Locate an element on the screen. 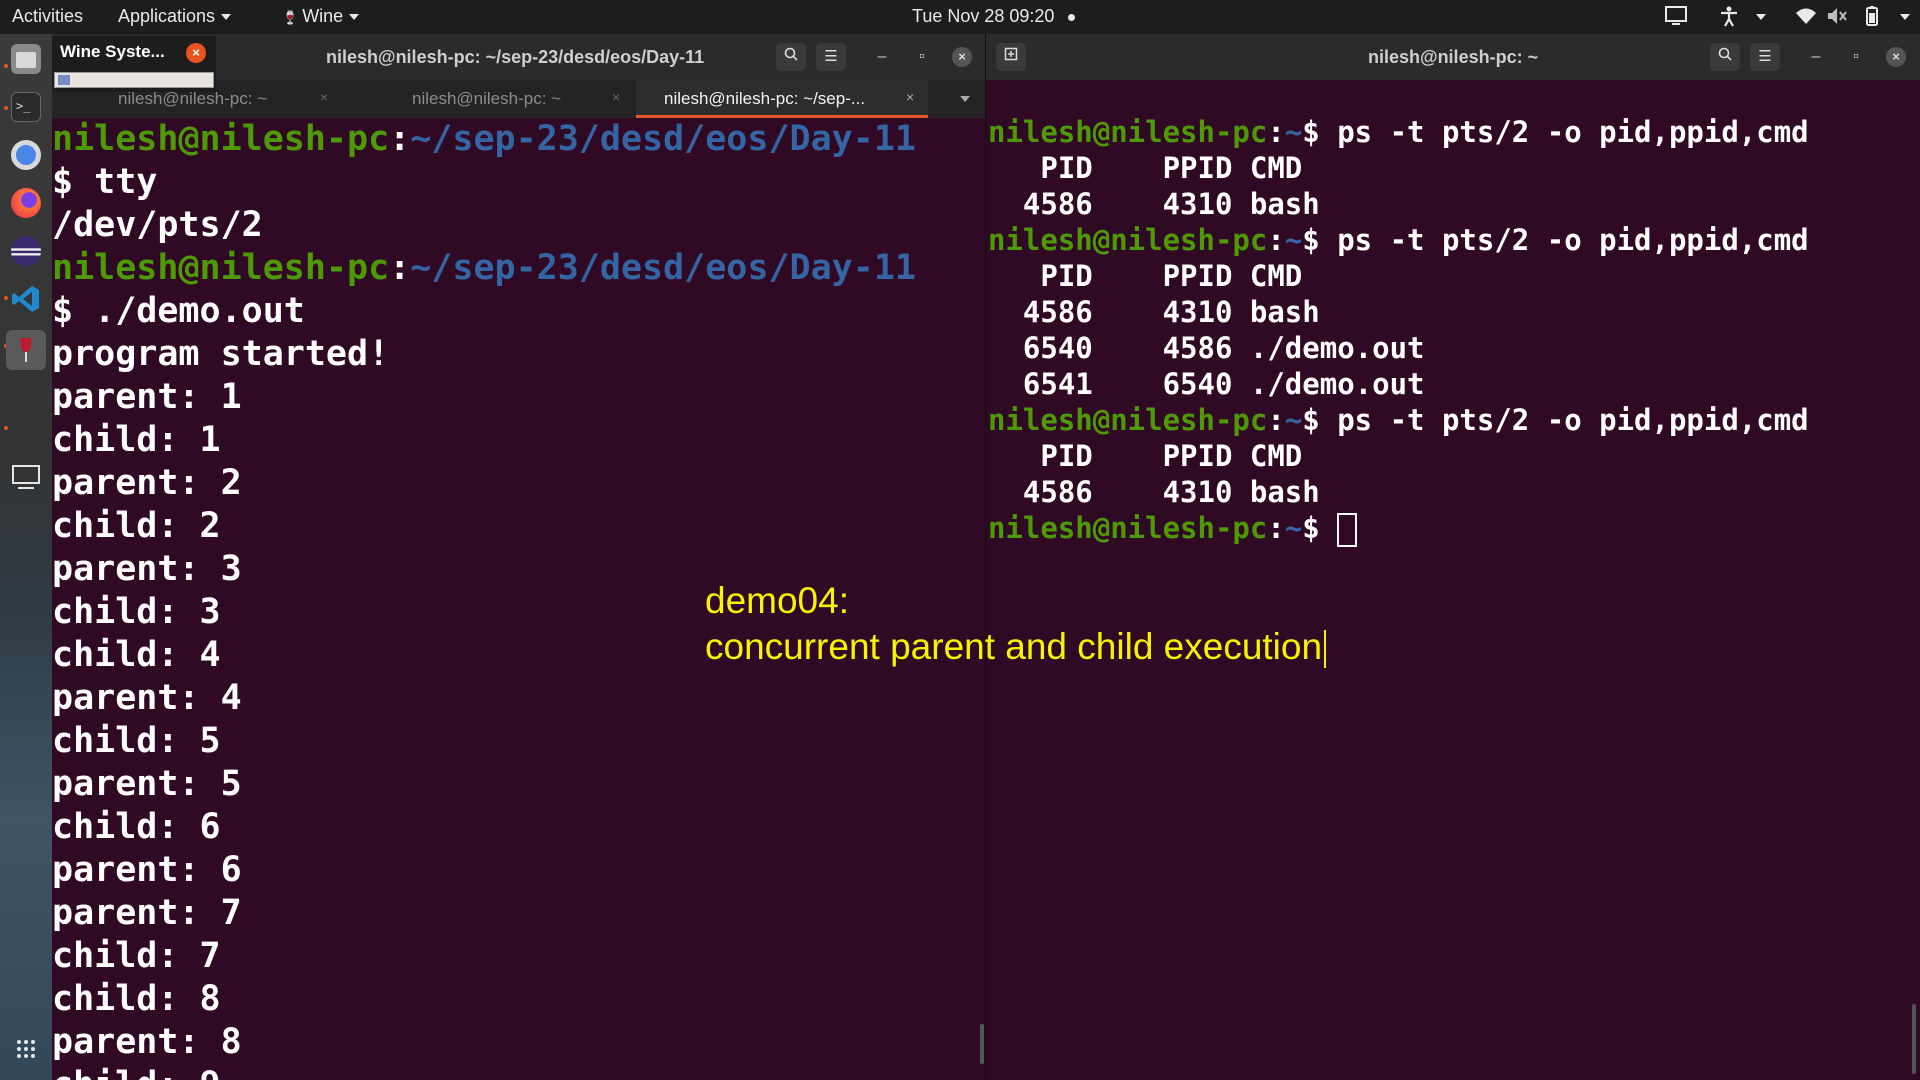 The height and width of the screenshot is (1080, 1920). output-line: child: 8 is located at coordinates (136, 999).